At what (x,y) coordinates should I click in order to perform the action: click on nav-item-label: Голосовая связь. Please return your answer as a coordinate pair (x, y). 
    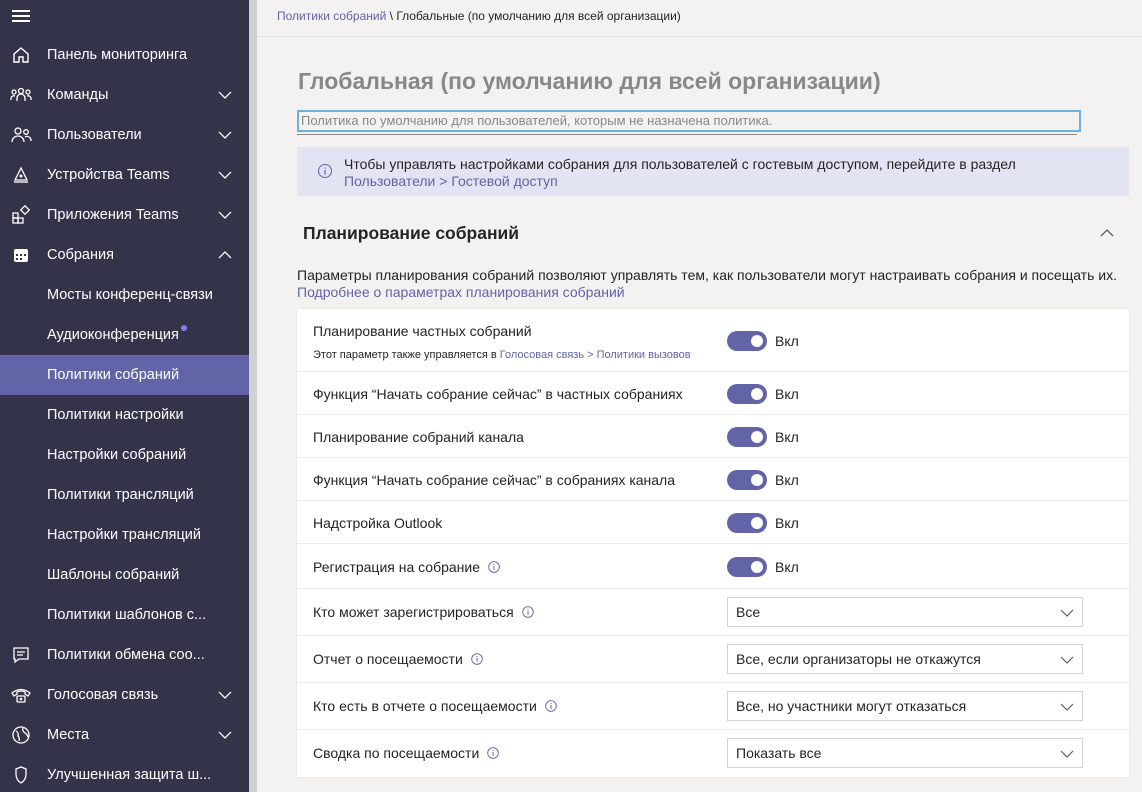
    Looking at the image, I should click on (103, 695).